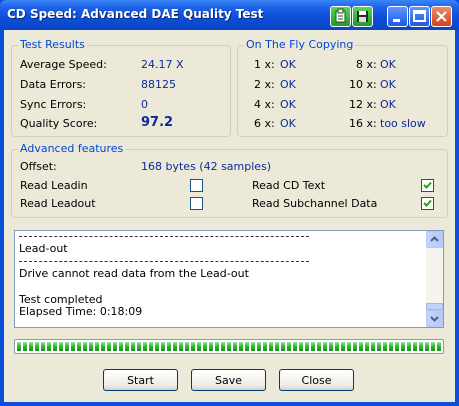 The height and width of the screenshot is (406, 459). Describe the element at coordinates (427, 203) in the screenshot. I see `read-subchannel-checkbox` at that location.